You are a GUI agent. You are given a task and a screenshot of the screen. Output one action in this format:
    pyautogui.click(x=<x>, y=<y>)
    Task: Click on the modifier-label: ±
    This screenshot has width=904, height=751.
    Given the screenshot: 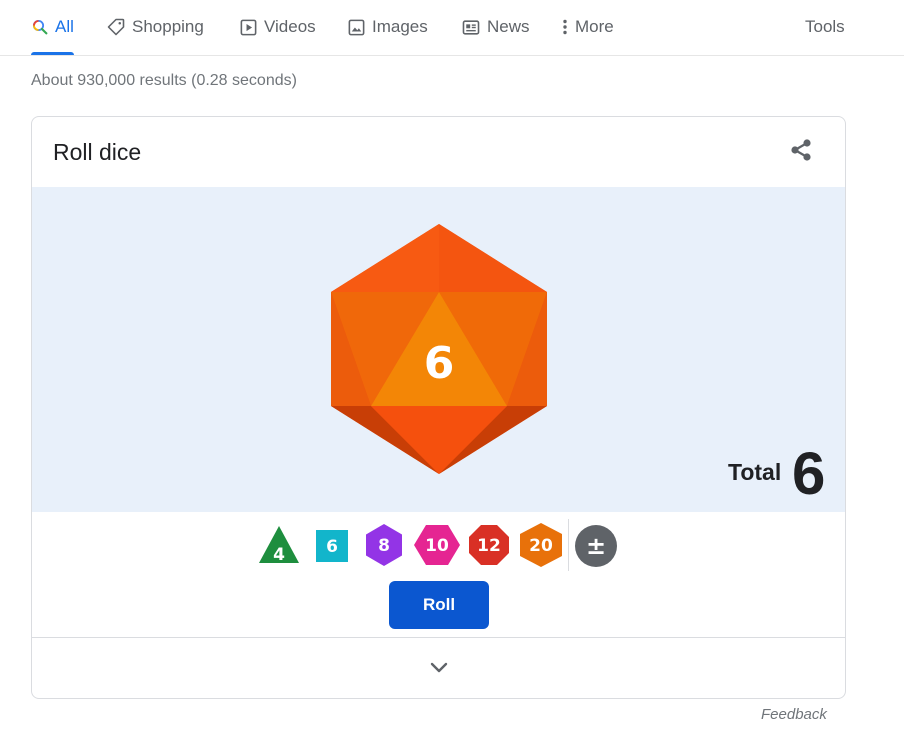 What is the action you would take?
    pyautogui.click(x=596, y=546)
    